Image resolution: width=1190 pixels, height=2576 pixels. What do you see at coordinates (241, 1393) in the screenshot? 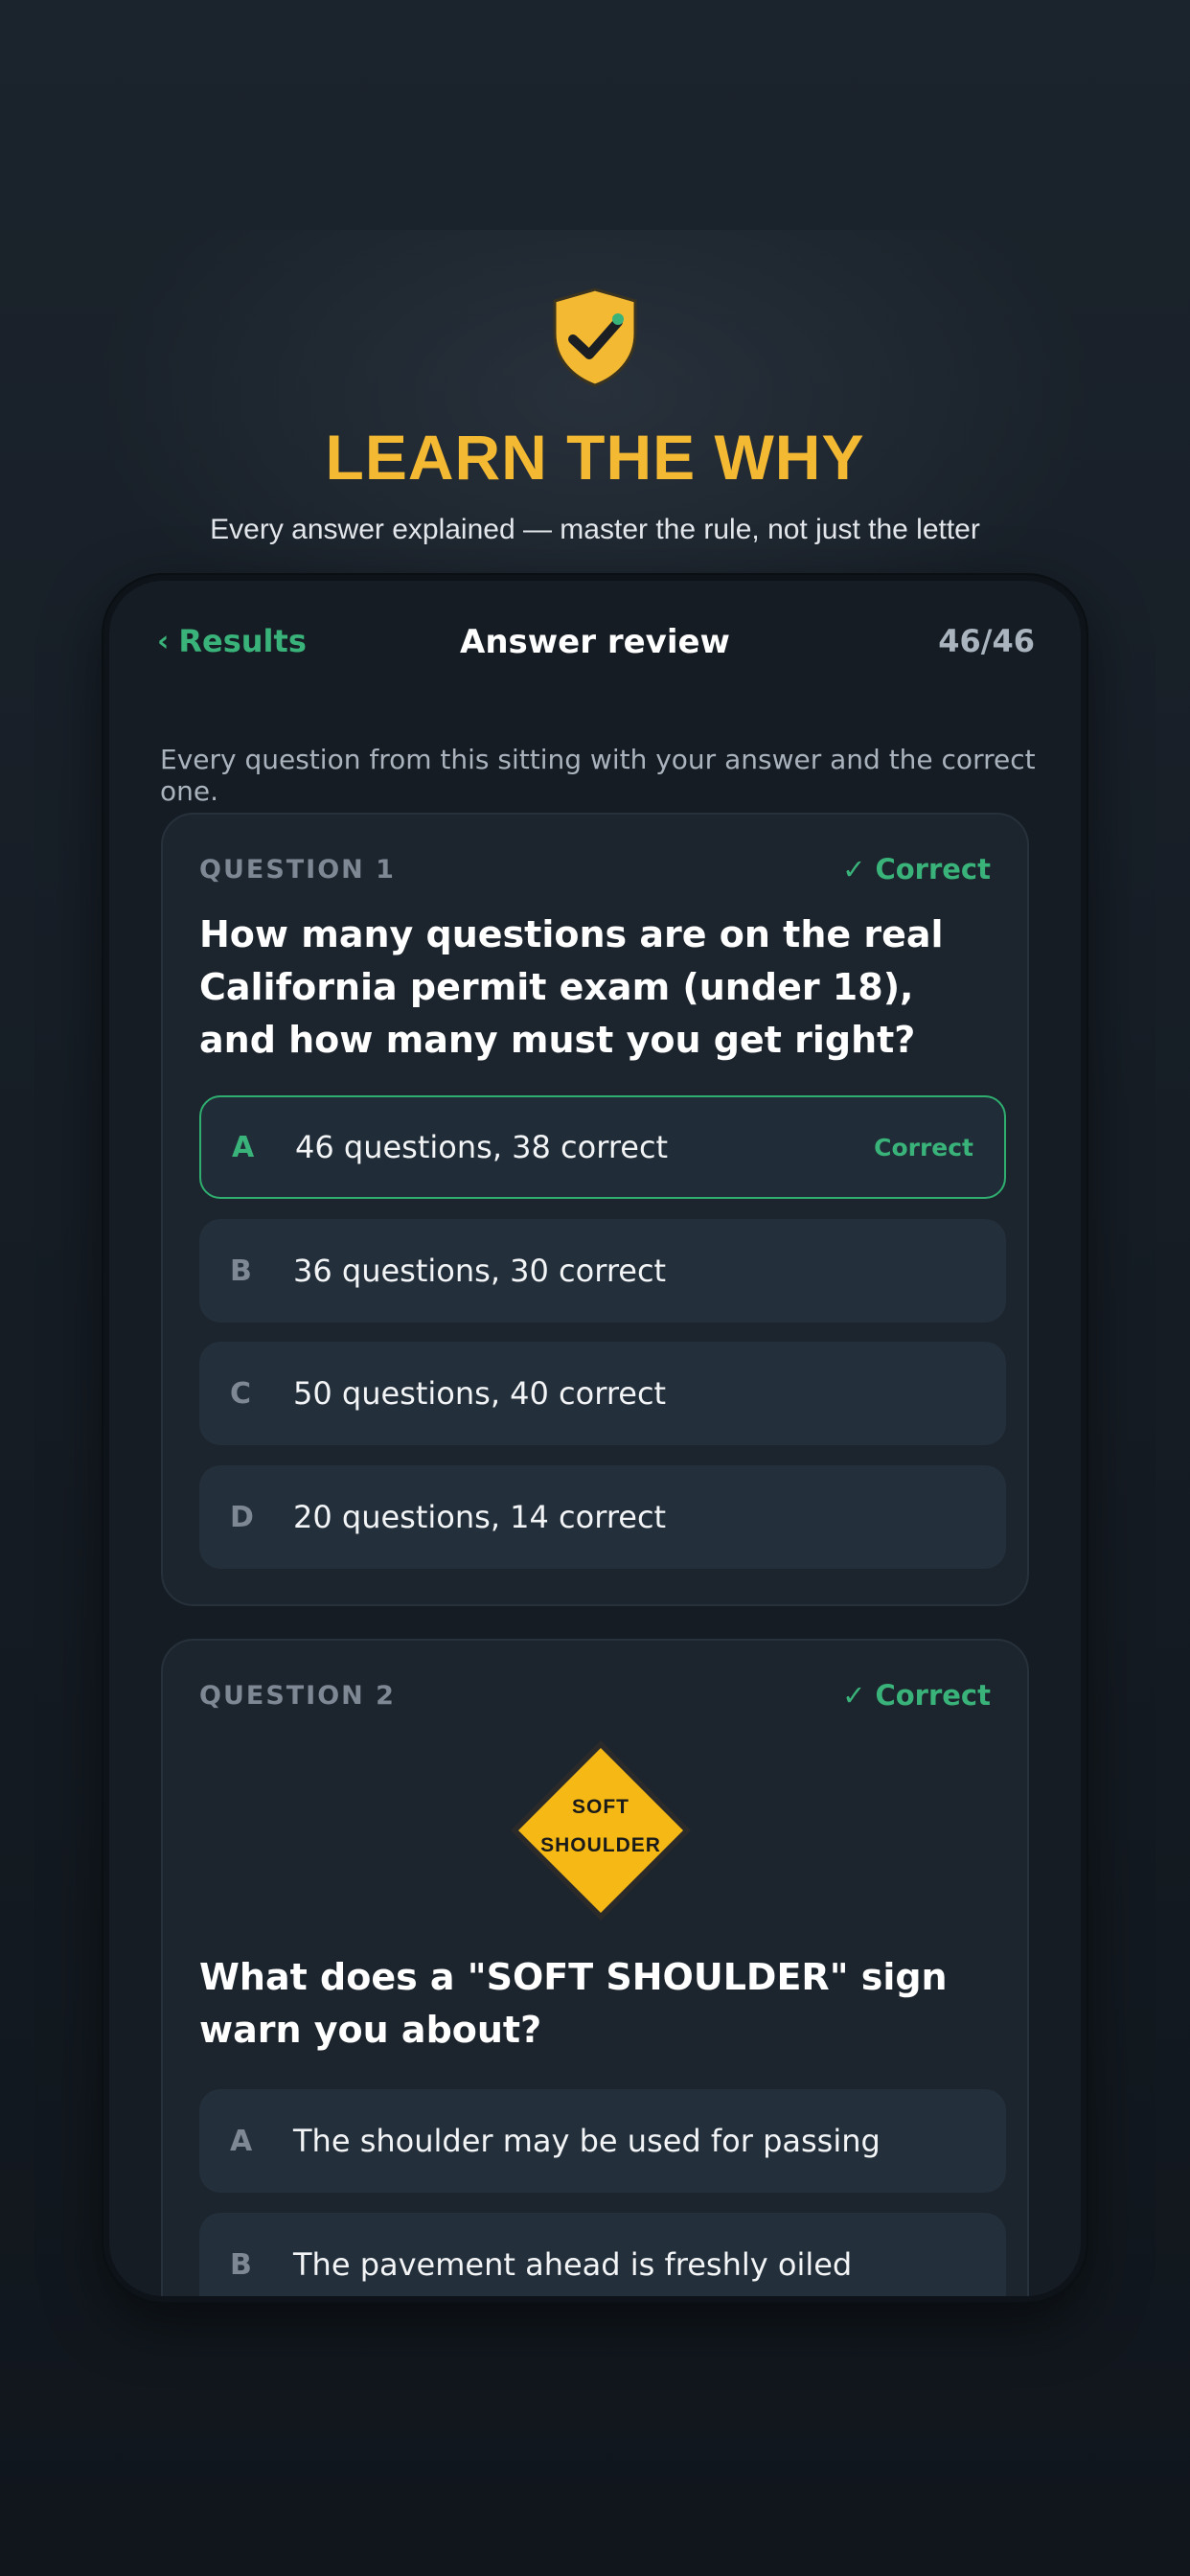
I see `option-letter: C` at bounding box center [241, 1393].